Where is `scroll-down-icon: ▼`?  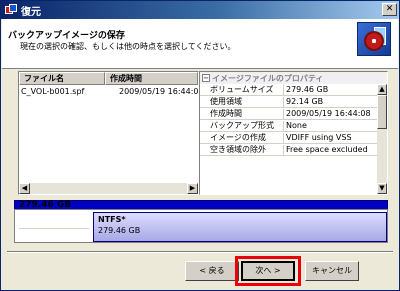 scroll-down-icon: ▼ is located at coordinates (382, 188).